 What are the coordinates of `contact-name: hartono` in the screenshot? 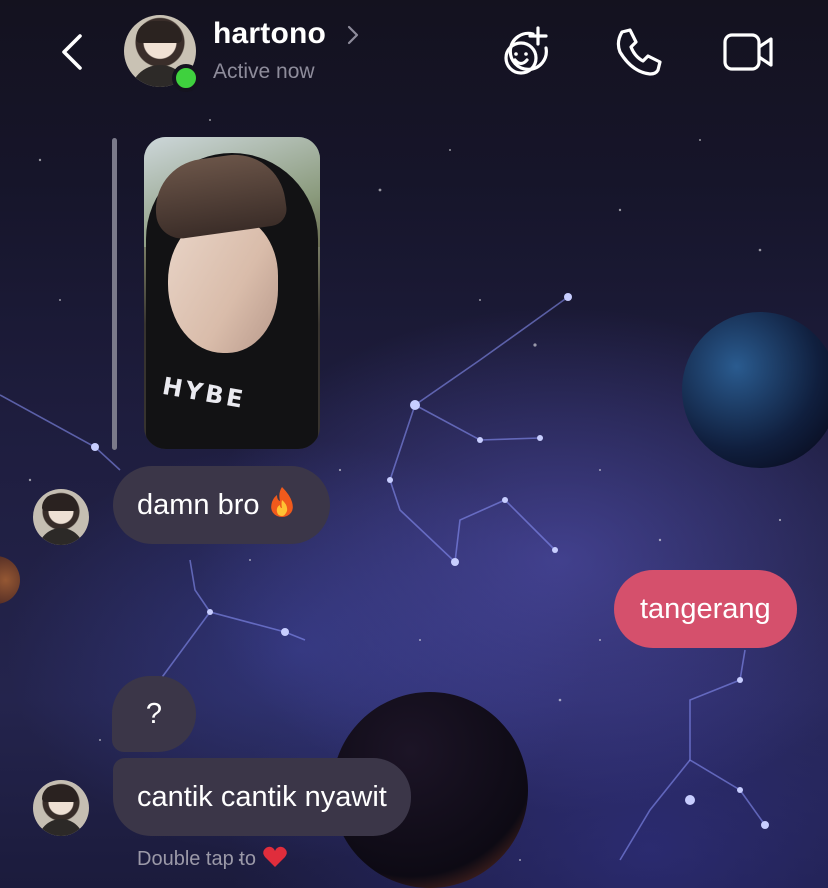 It's located at (269, 34).